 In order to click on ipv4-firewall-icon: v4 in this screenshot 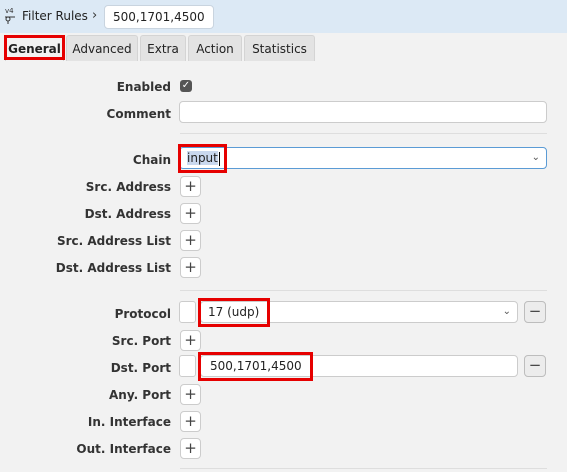, I will do `click(10, 15)`.